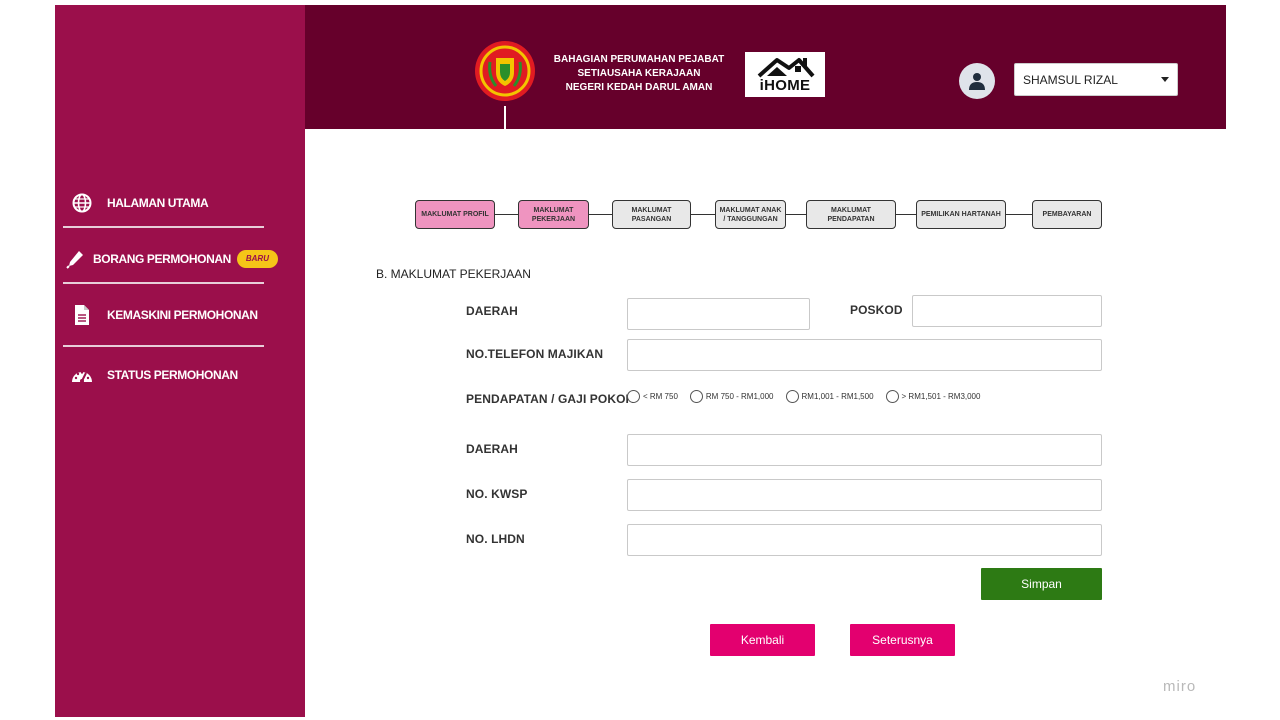 Image resolution: width=1280 pixels, height=720 pixels. I want to click on section-title: B. MAKLUMAT PEKERJAAN, so click(453, 274).